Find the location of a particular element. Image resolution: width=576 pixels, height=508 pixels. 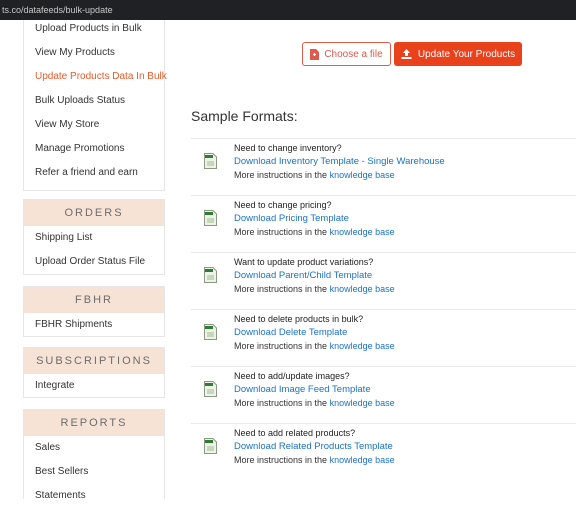

sidebar-section-subscriptions: SUBSCRIPTIONS Integrate is located at coordinates (94, 372).